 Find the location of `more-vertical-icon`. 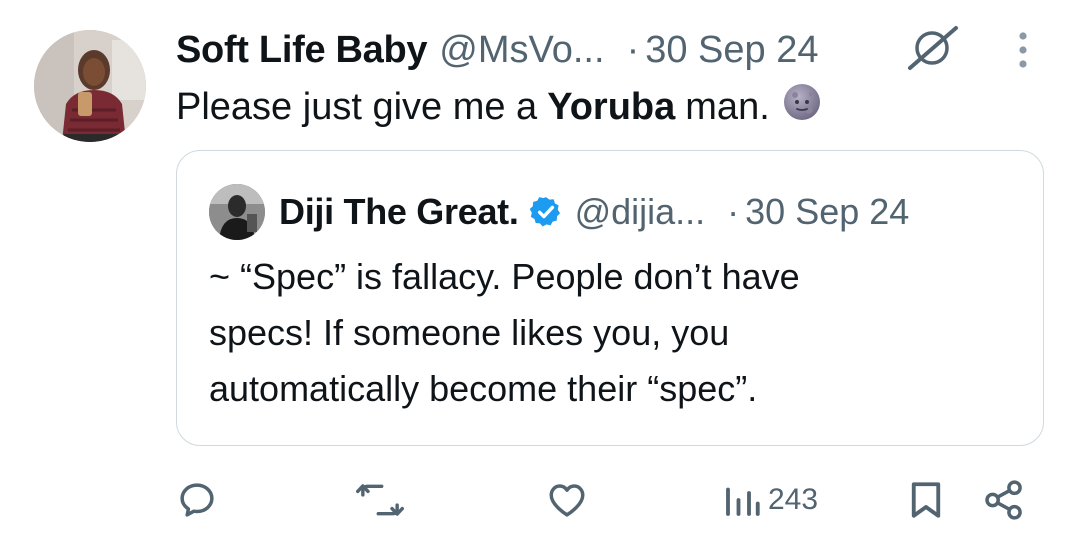

more-vertical-icon is located at coordinates (1023, 52).